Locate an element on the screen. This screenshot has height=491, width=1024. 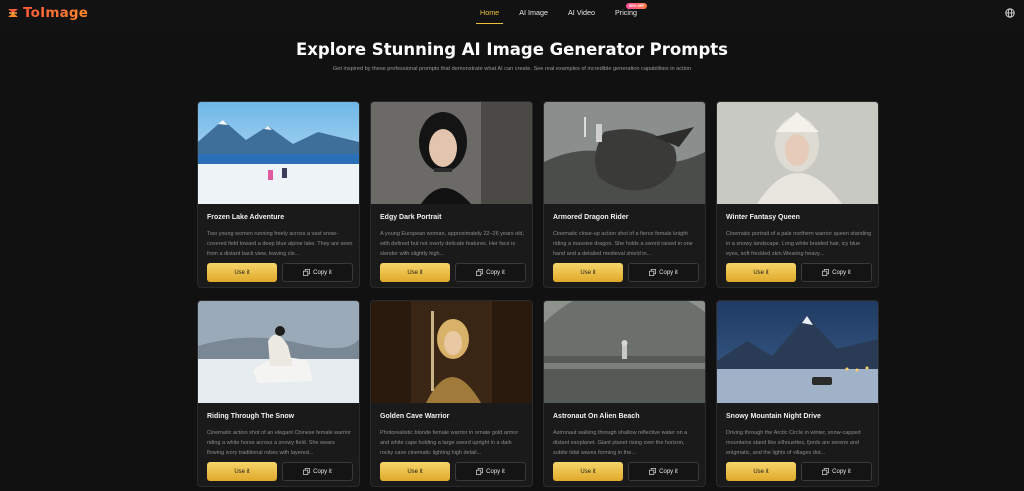
card-title: Golden Cave Warrior is located at coordinates (415, 416).